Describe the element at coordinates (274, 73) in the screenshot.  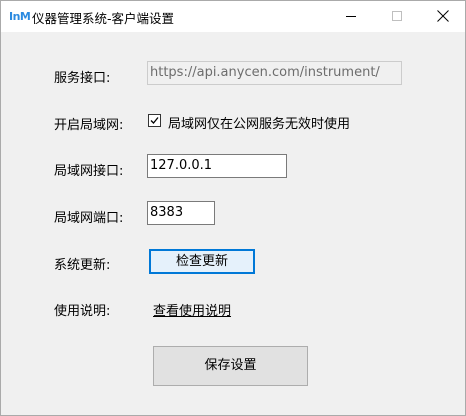
I see `service-port-field: https://api.anycen.com/instrument/` at that location.